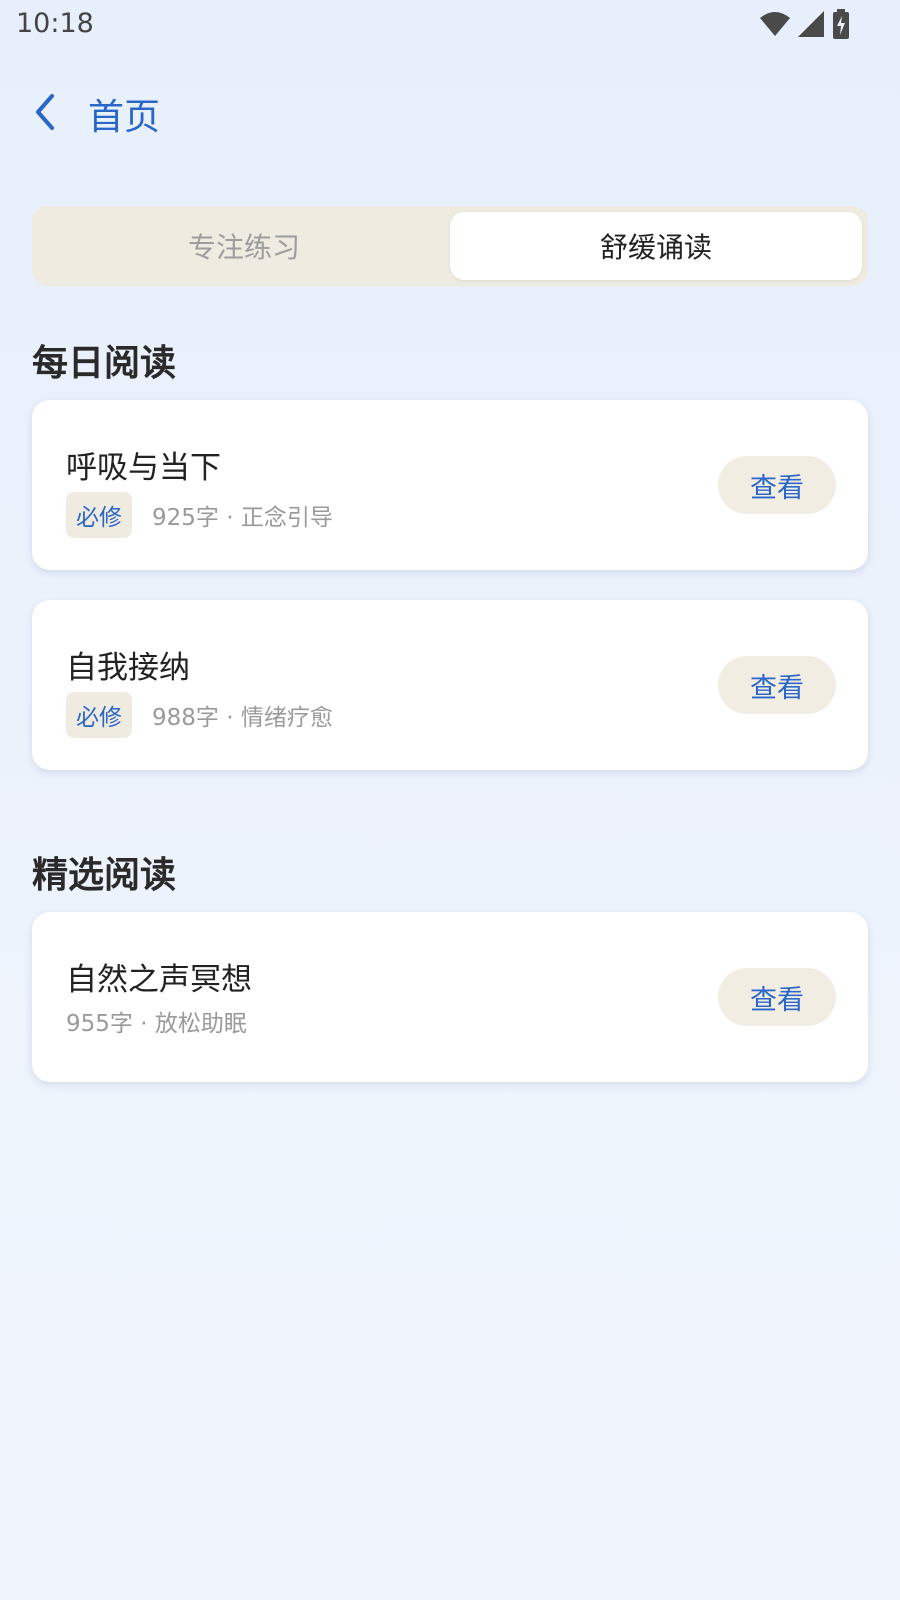 This screenshot has height=1600, width=900. I want to click on card-title: 自然之声冥想, so click(159, 980).